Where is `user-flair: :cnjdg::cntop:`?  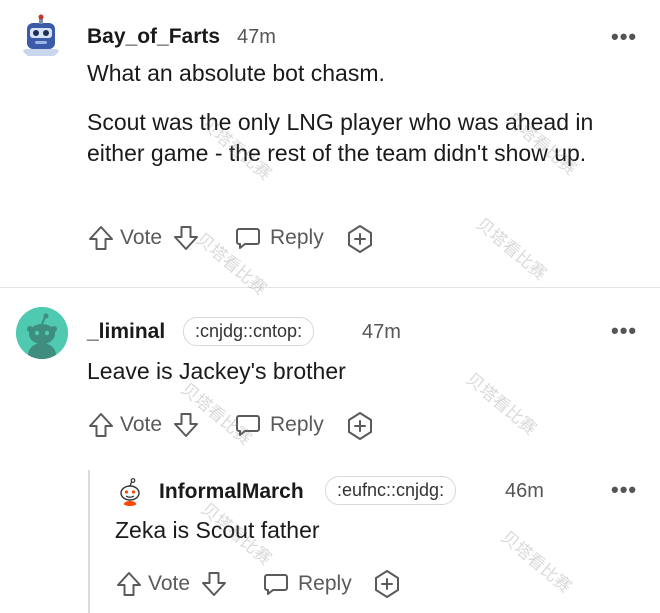 user-flair: :cnjdg::cntop: is located at coordinates (249, 331).